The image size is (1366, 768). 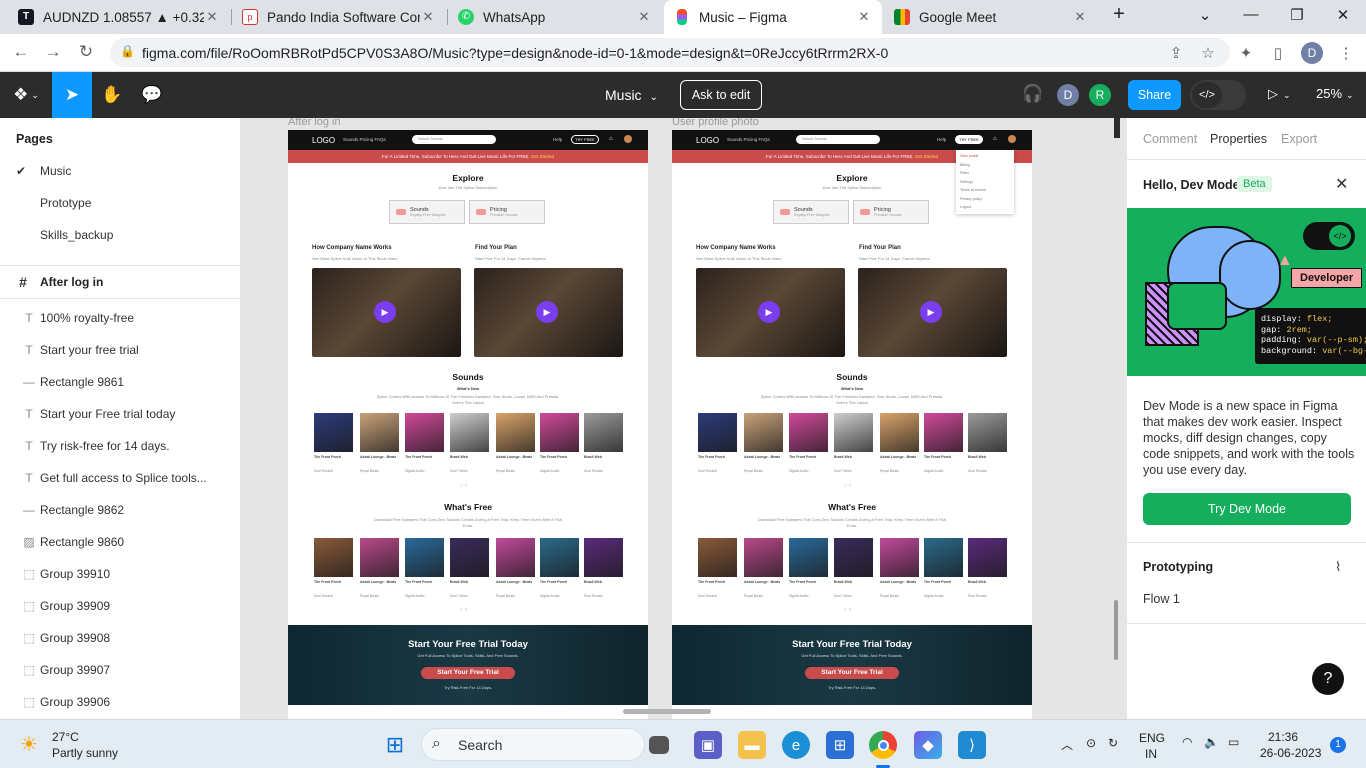 What do you see at coordinates (1152, 738) in the screenshot?
I see `language-line-1: ENG` at bounding box center [1152, 738].